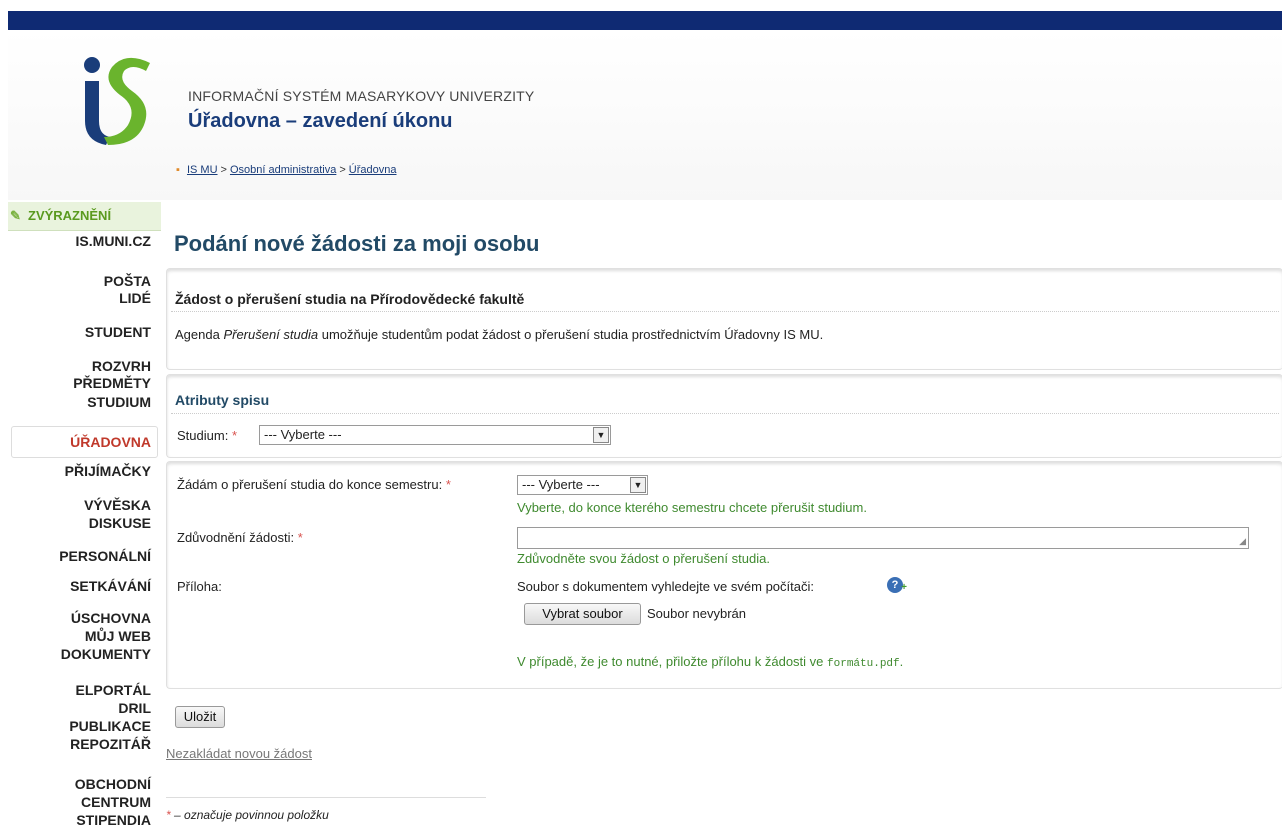 The height and width of the screenshot is (832, 1282). Describe the element at coordinates (121, 366) in the screenshot. I see `sidebar-item-rozvrh: ROZVRH` at that location.